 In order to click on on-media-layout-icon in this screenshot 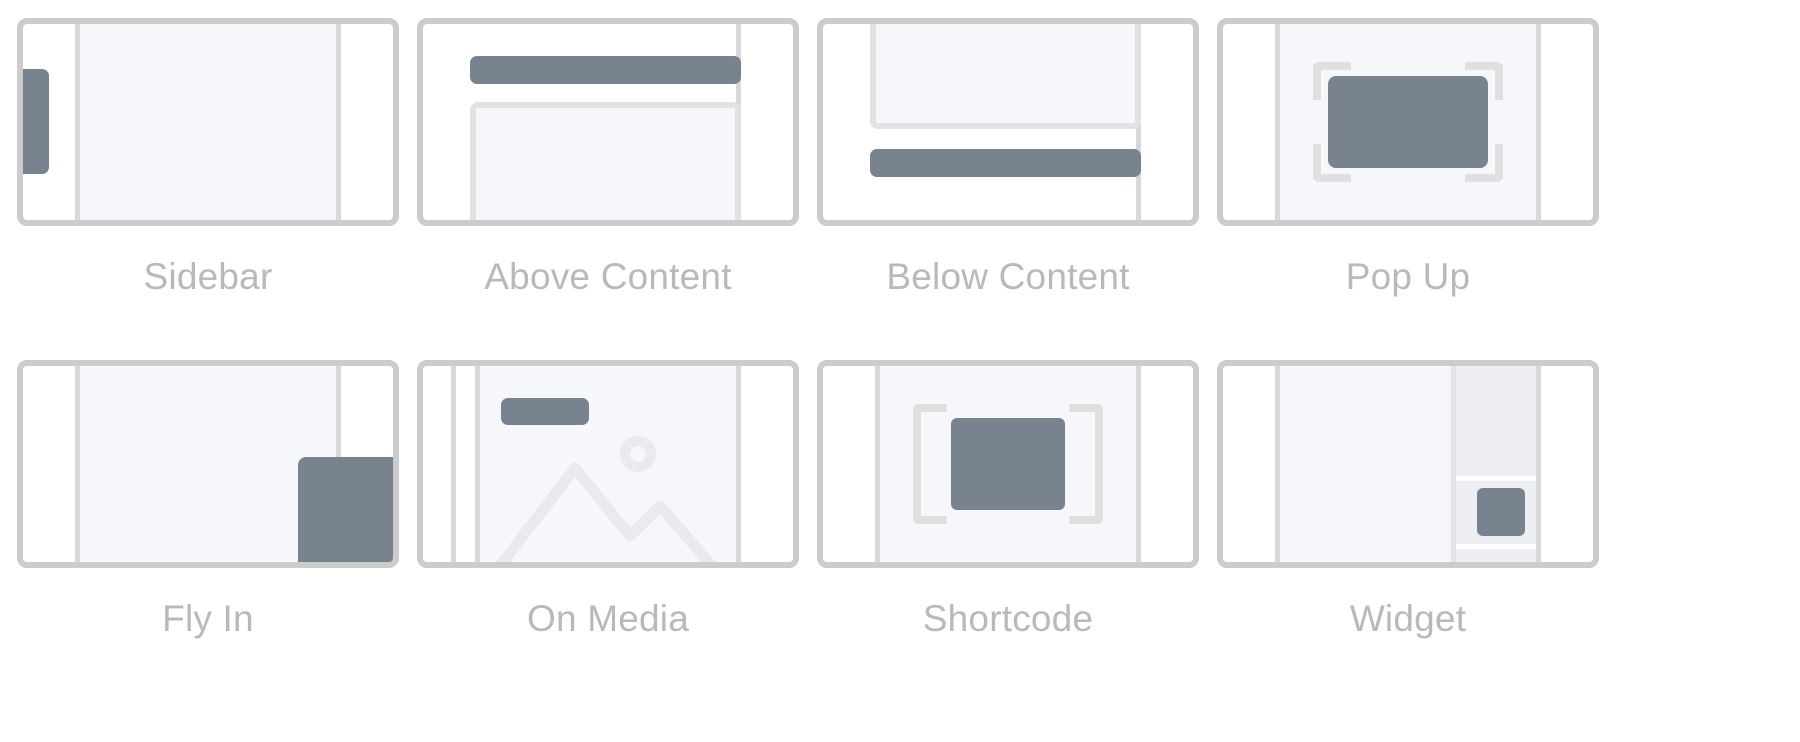, I will do `click(608, 464)`.